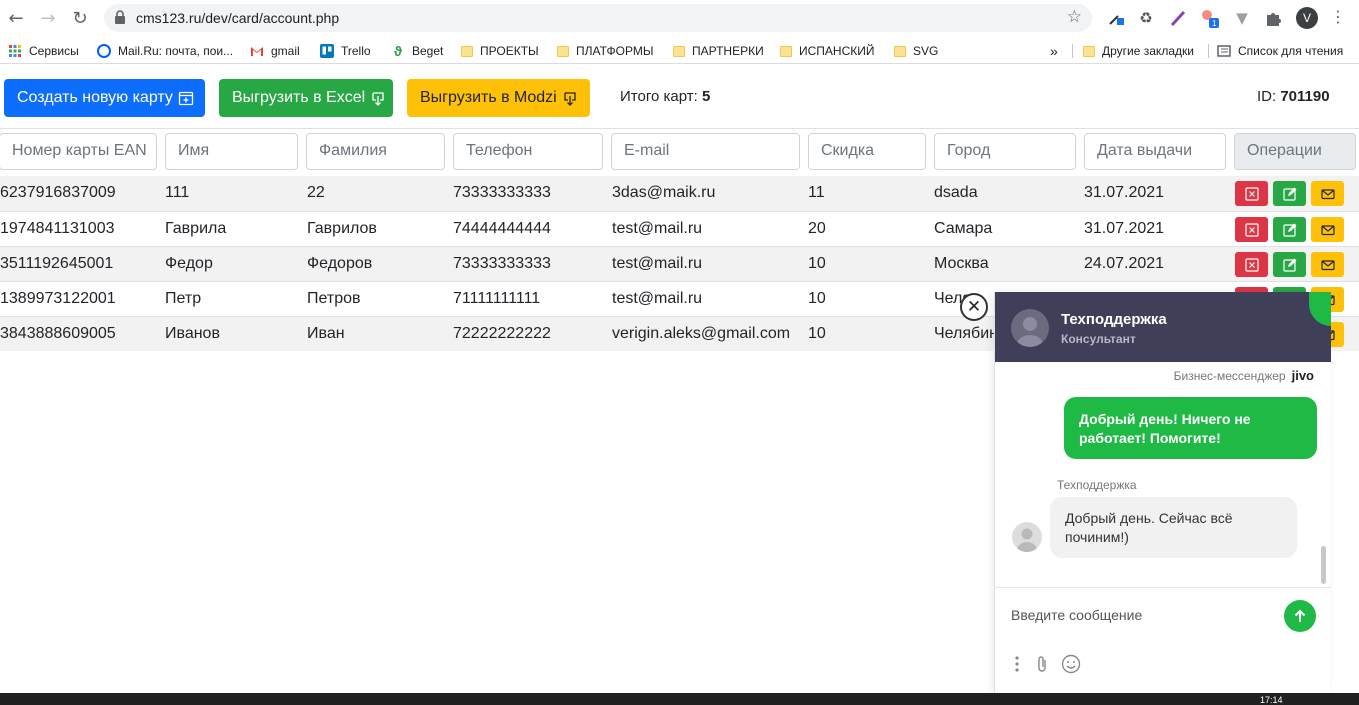 The width and height of the screenshot is (1359, 705). Describe the element at coordinates (1017, 664) in the screenshot. I see `more-options-icon` at that location.